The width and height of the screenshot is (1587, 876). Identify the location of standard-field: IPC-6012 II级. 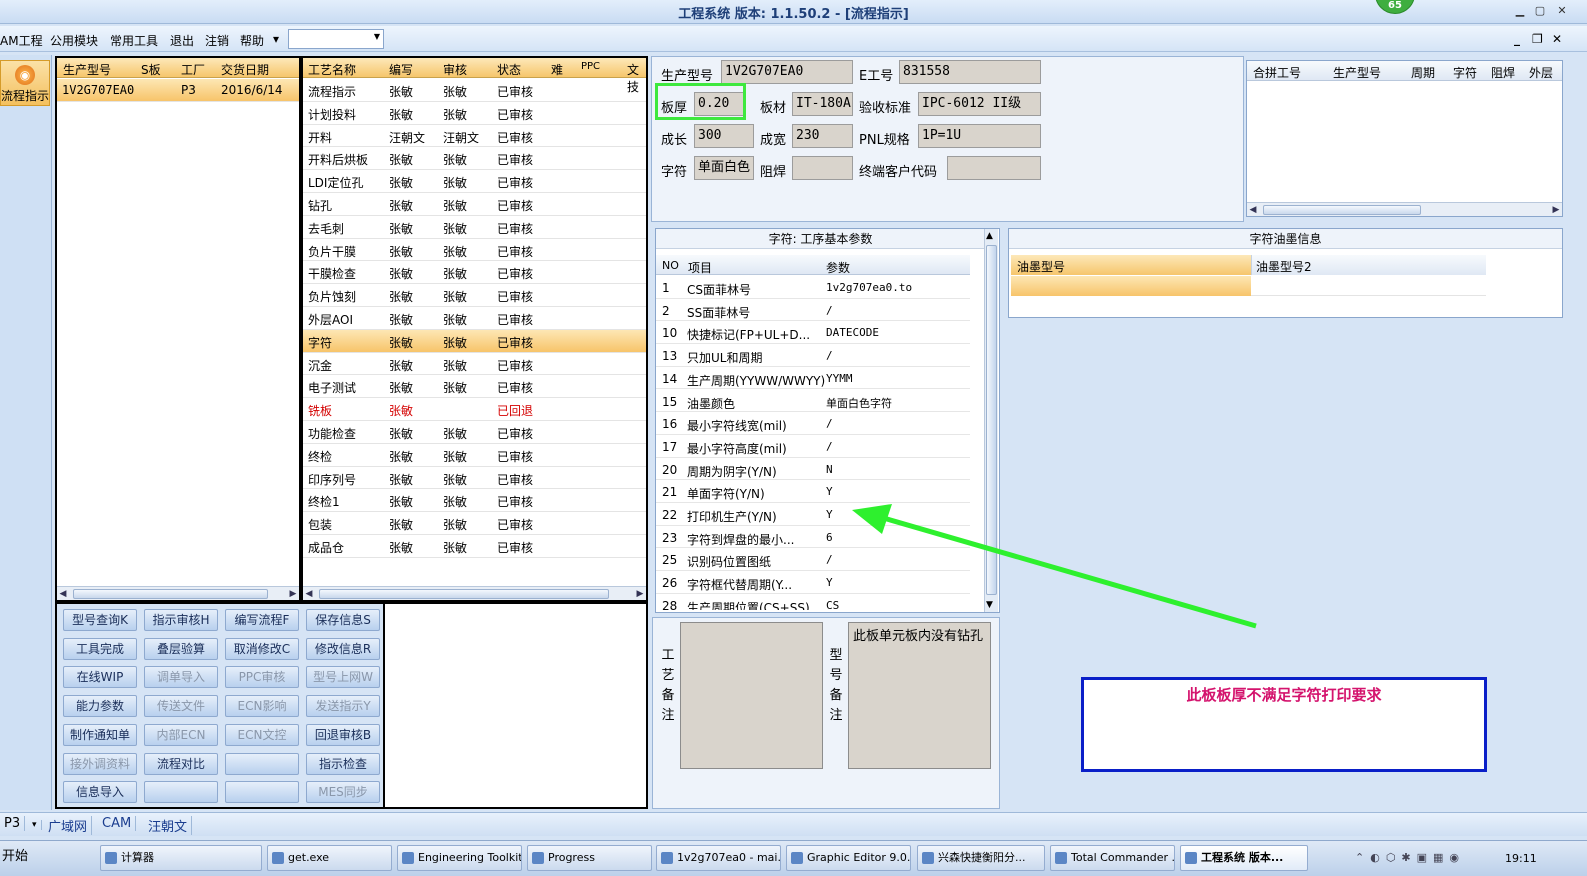
(979, 104).